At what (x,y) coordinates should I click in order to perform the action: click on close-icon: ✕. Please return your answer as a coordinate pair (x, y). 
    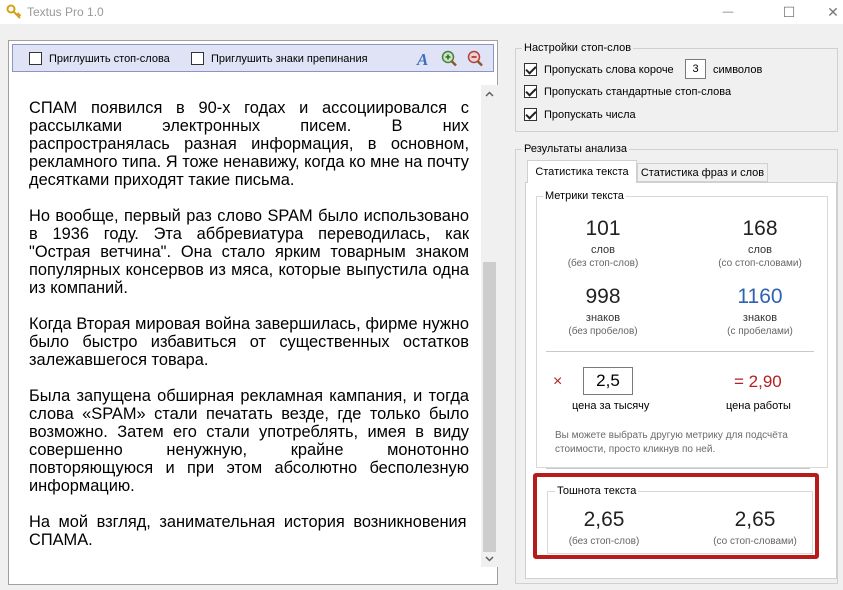
    Looking at the image, I should click on (833, 11).